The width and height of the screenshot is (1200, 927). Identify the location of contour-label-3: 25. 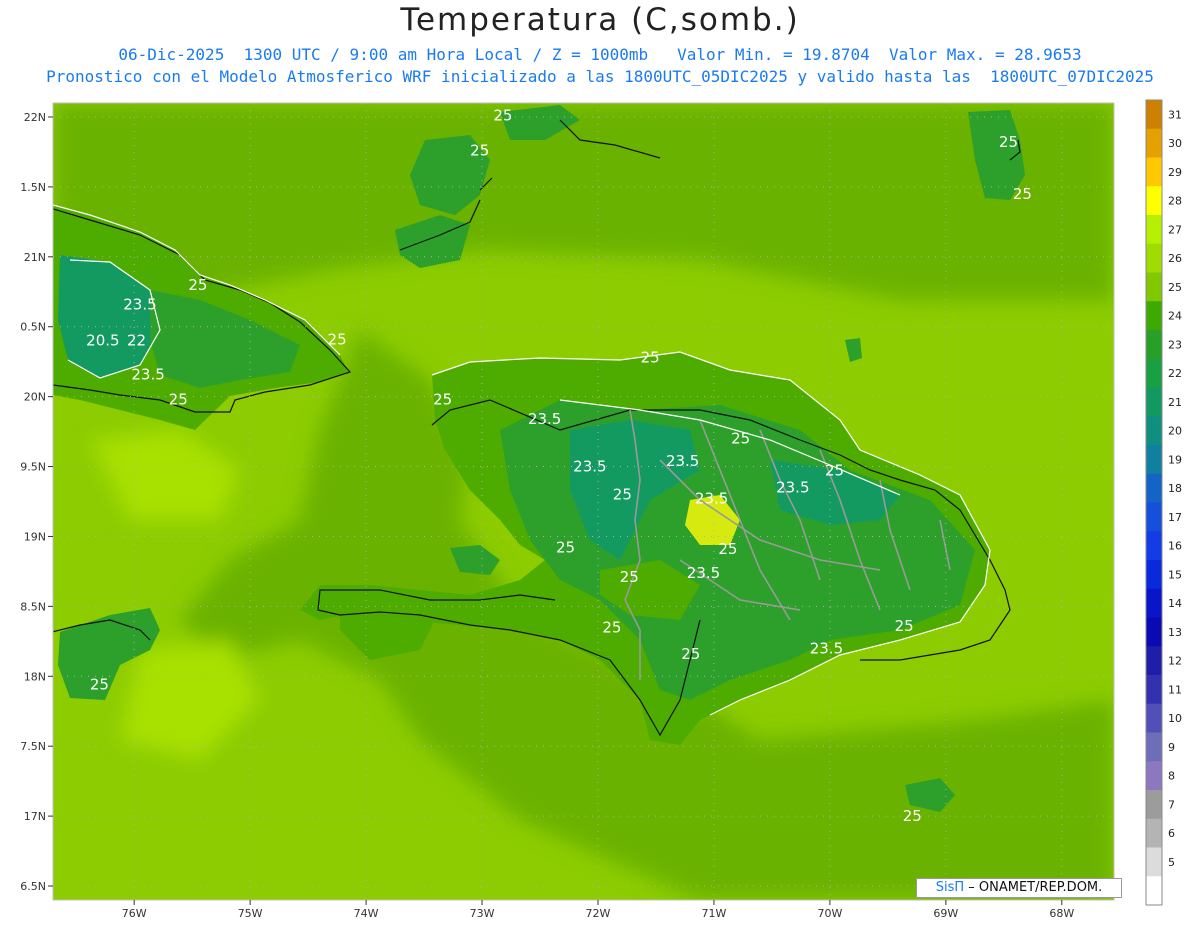
(1022, 194).